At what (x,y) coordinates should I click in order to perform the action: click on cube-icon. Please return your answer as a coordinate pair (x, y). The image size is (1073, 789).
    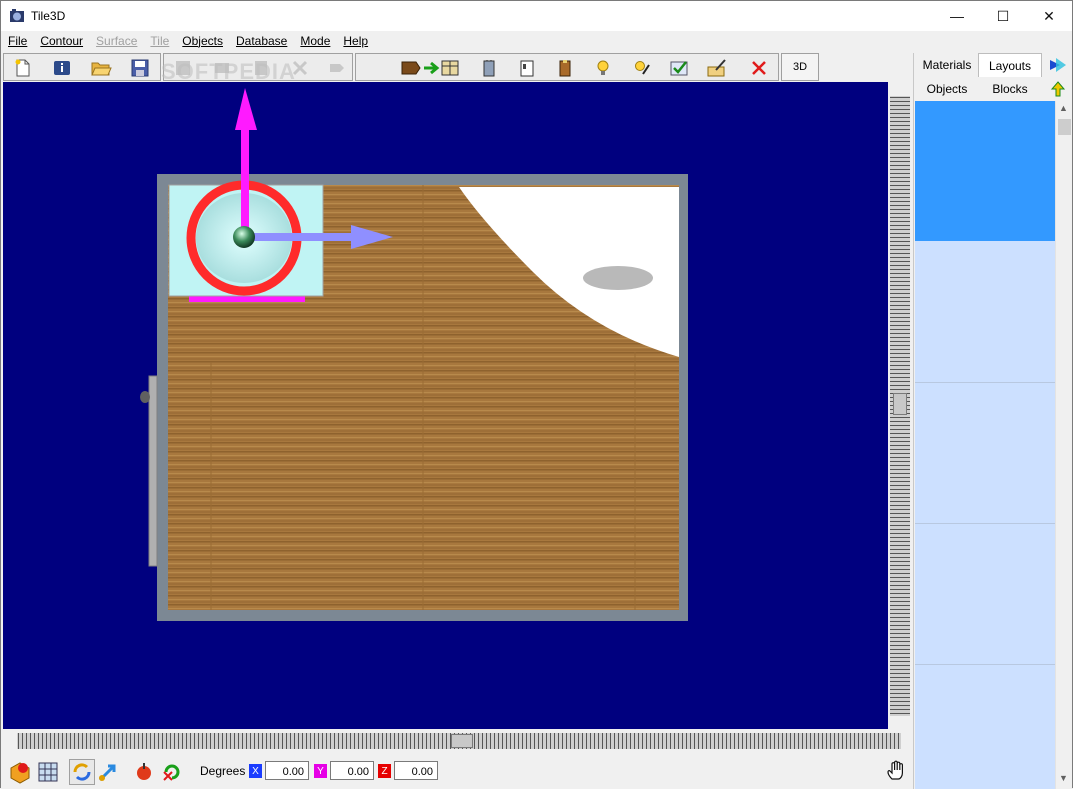
    Looking at the image, I should click on (20, 773).